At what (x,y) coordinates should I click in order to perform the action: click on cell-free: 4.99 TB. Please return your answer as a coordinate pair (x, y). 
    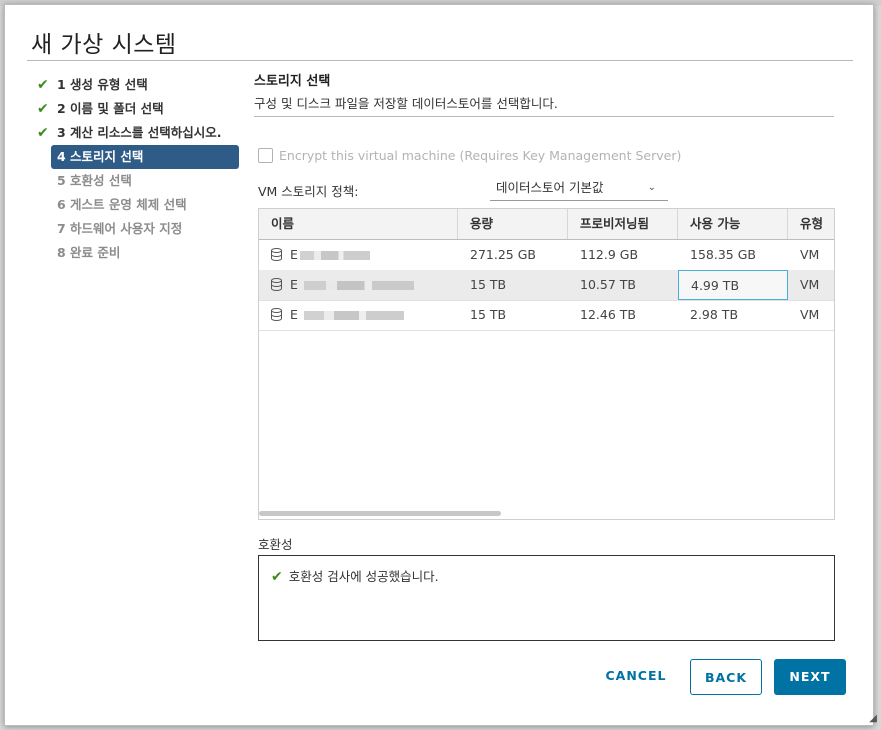
    Looking at the image, I should click on (733, 285).